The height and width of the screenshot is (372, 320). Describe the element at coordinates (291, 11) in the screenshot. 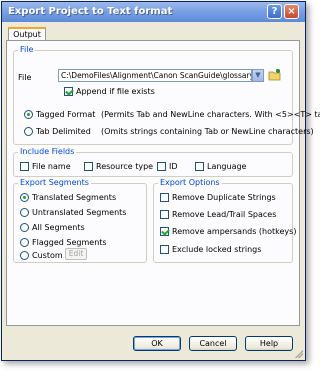

I see `close-button: ×` at that location.